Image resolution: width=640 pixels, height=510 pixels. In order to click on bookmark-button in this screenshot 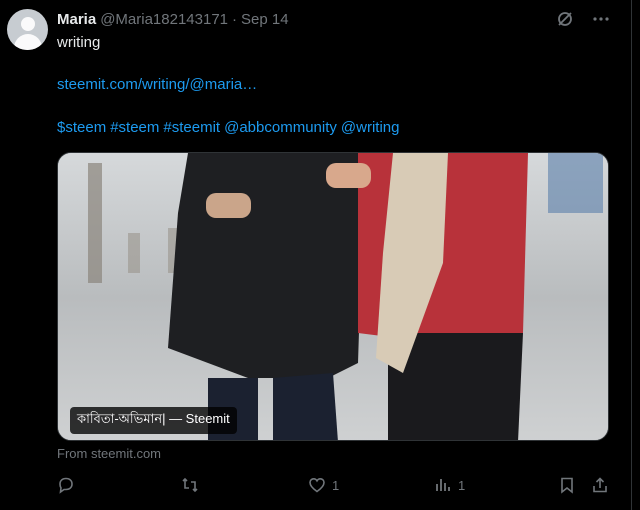, I will do `click(567, 485)`.